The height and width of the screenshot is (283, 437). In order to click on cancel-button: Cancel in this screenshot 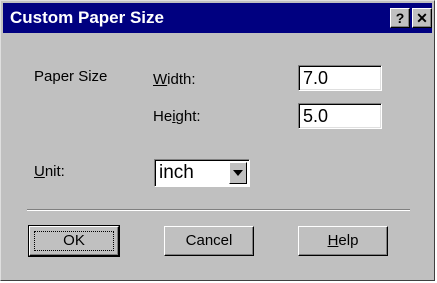, I will do `click(209, 241)`.